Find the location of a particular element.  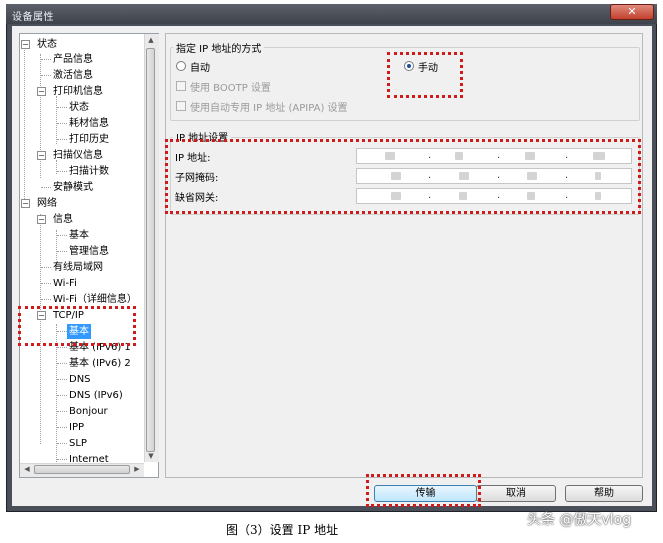

help-button: 帮助 is located at coordinates (604, 493).